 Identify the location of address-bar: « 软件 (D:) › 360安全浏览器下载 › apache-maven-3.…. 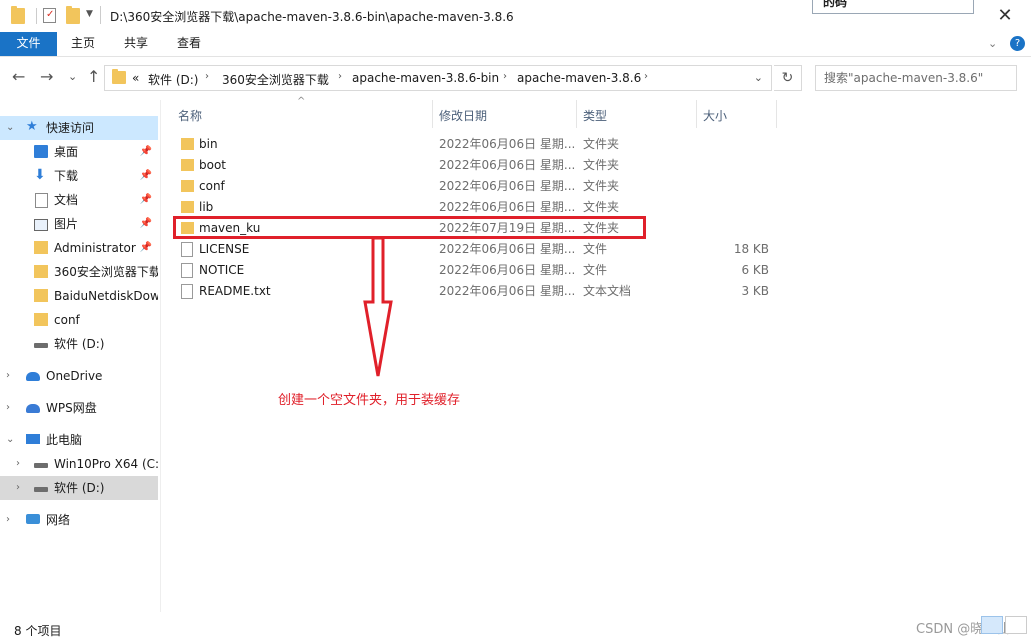
(438, 78).